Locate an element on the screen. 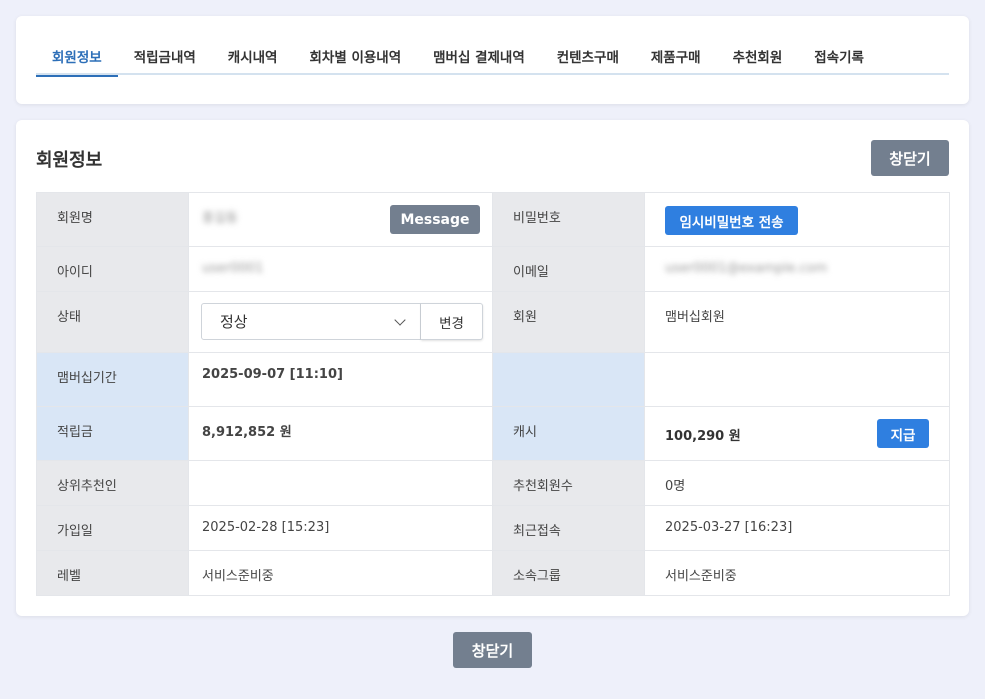 Image resolution: width=985 pixels, height=699 pixels. status-cell: 정상 변경 is located at coordinates (340, 322).